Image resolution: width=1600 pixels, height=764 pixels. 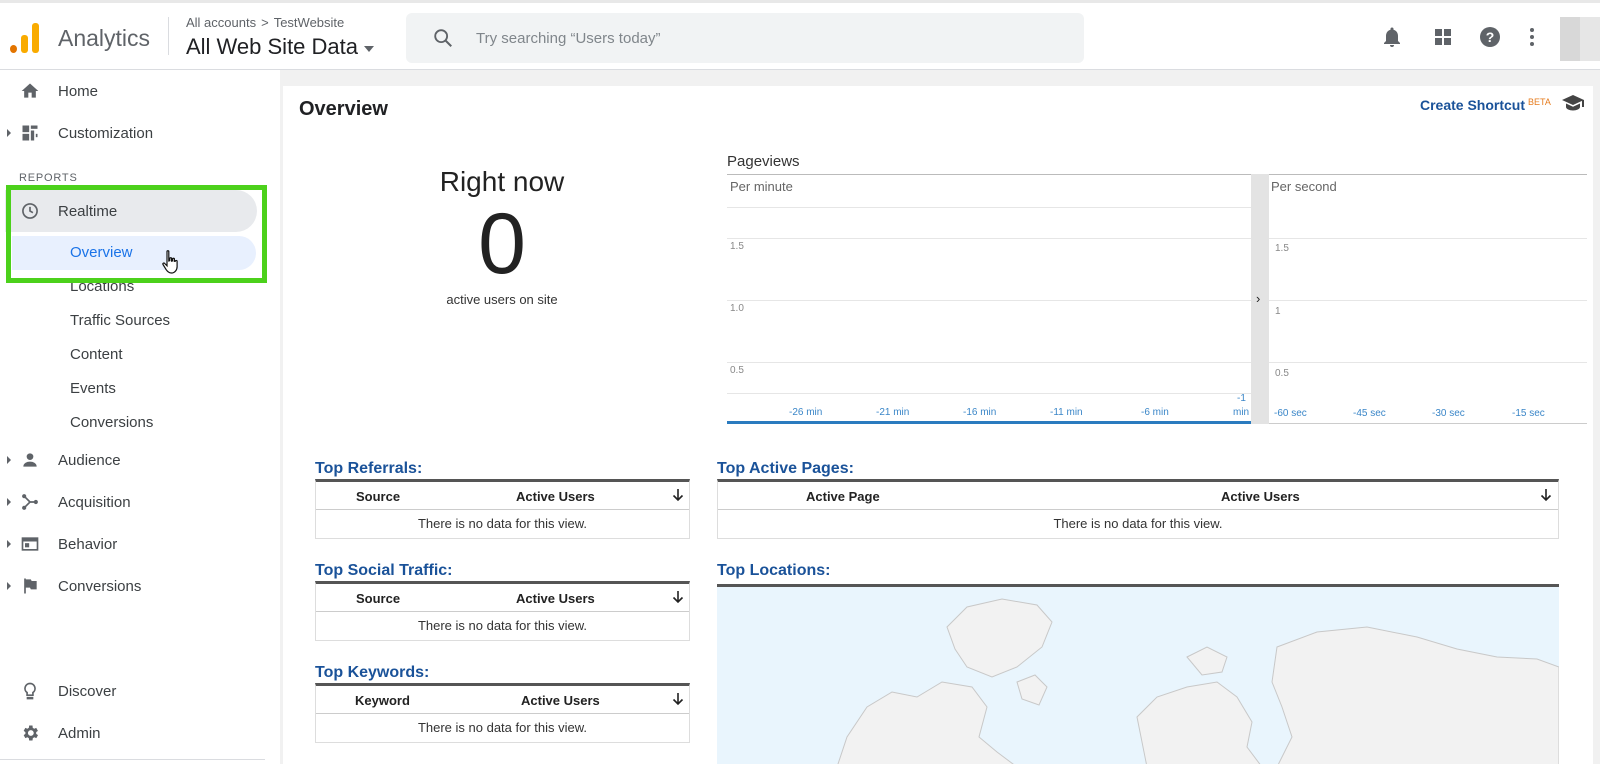 What do you see at coordinates (221, 22) in the screenshot?
I see `breadcrumb-accounts: All accounts` at bounding box center [221, 22].